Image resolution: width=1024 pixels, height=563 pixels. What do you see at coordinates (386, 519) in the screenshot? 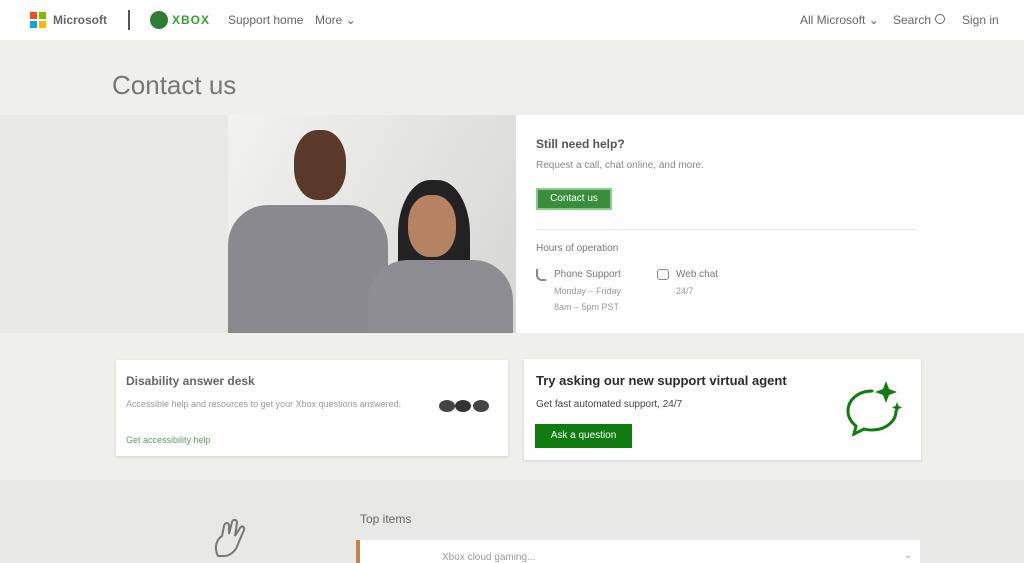
I see `top-items-heading: Top items` at bounding box center [386, 519].